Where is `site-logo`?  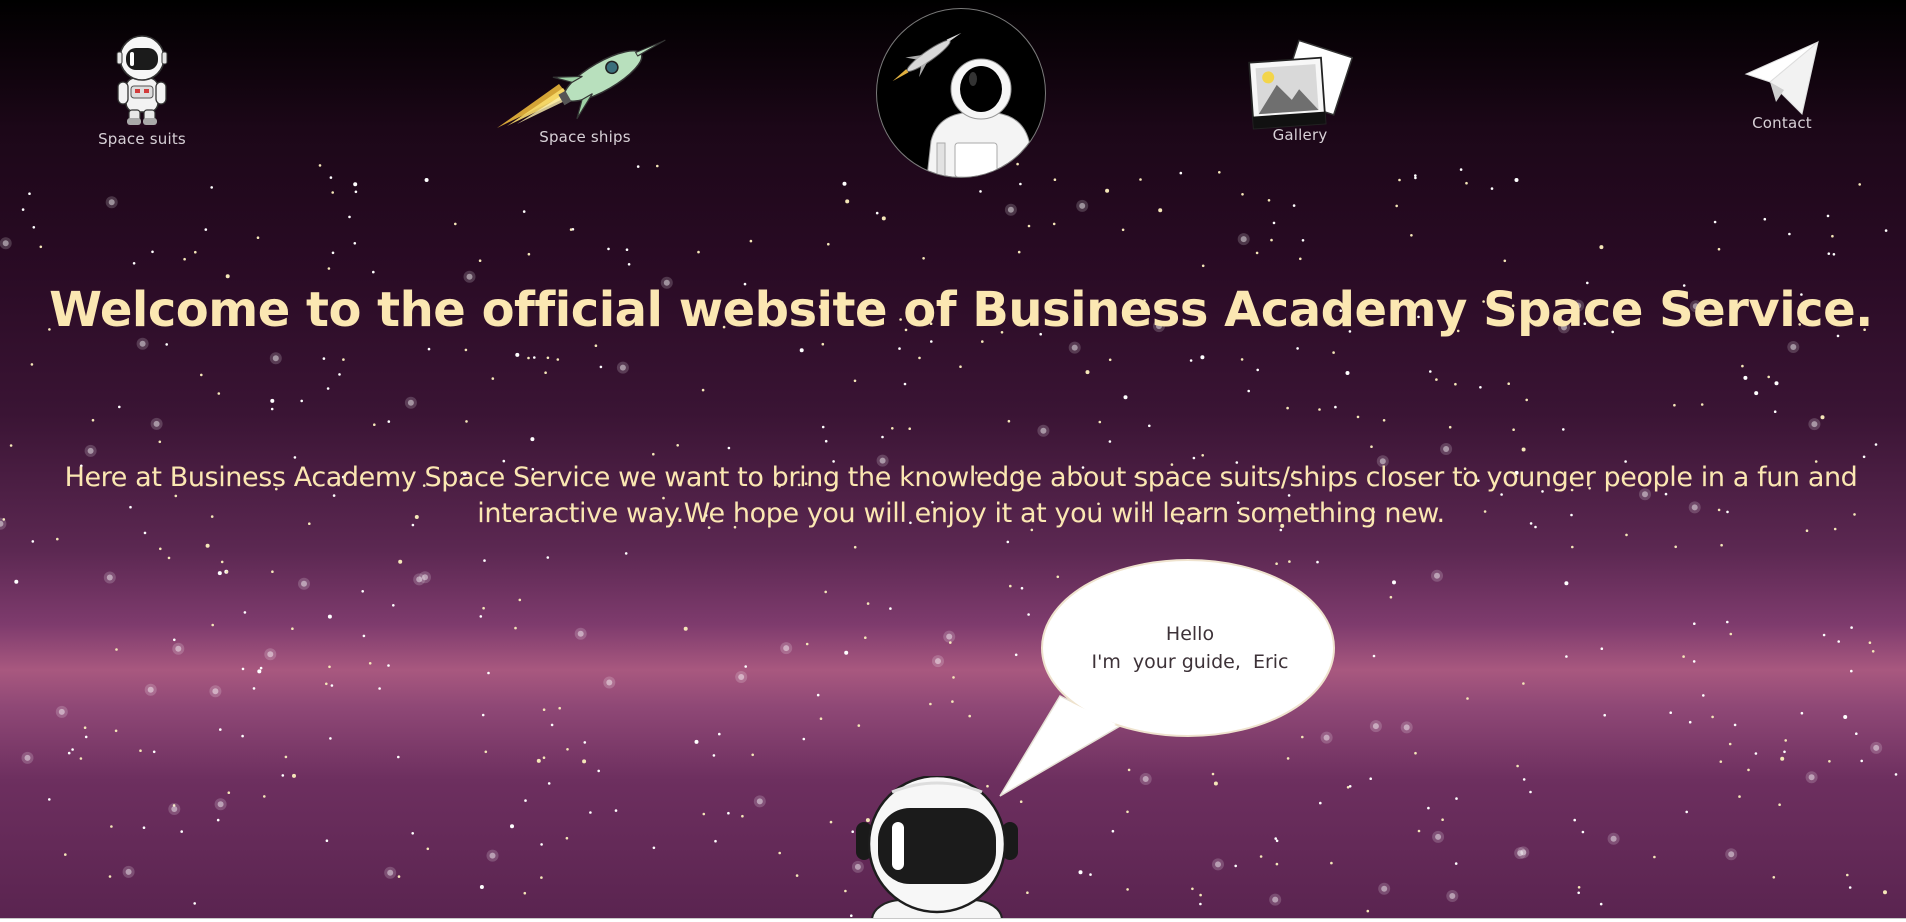 site-logo is located at coordinates (961, 93).